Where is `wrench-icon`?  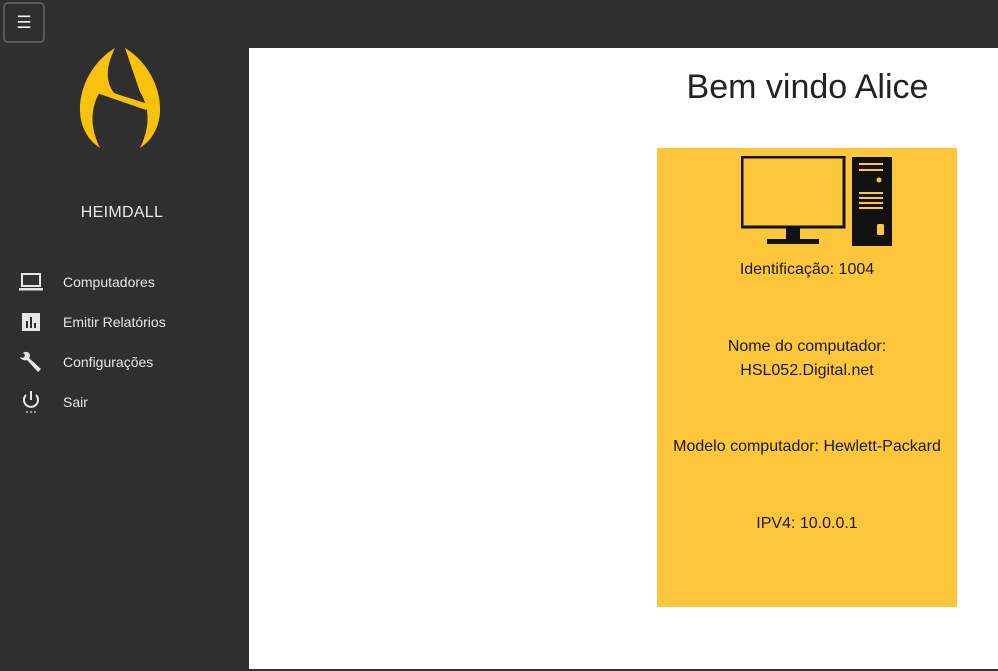 wrench-icon is located at coordinates (31, 362).